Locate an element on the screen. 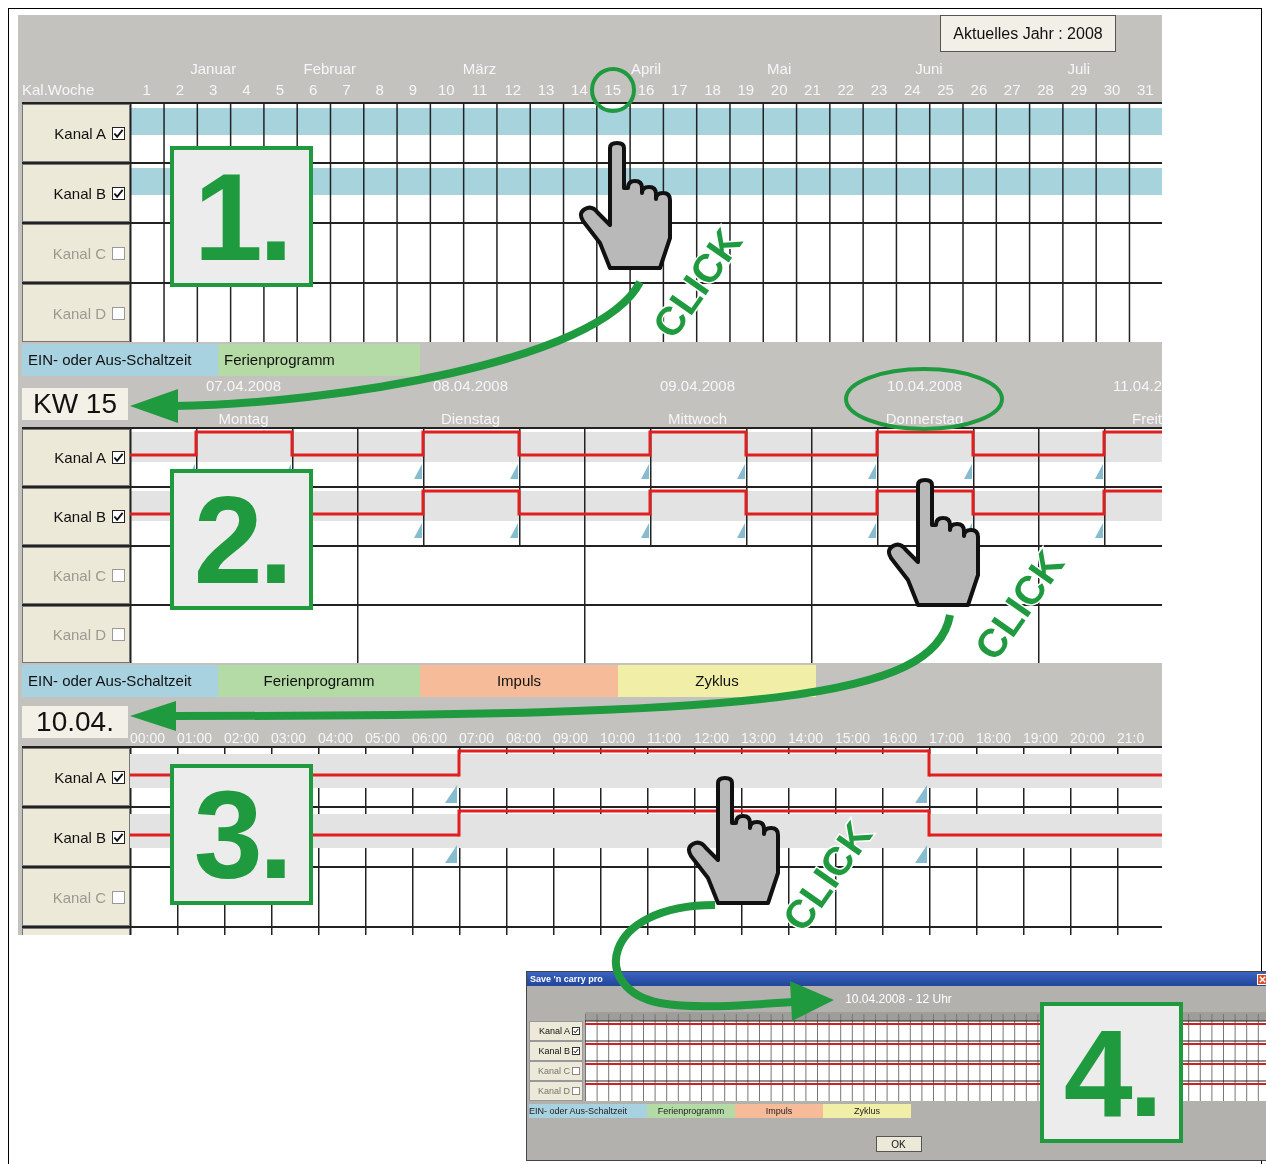 This screenshot has height=1164, width=1266. ok-button: OK is located at coordinates (898, 1144).